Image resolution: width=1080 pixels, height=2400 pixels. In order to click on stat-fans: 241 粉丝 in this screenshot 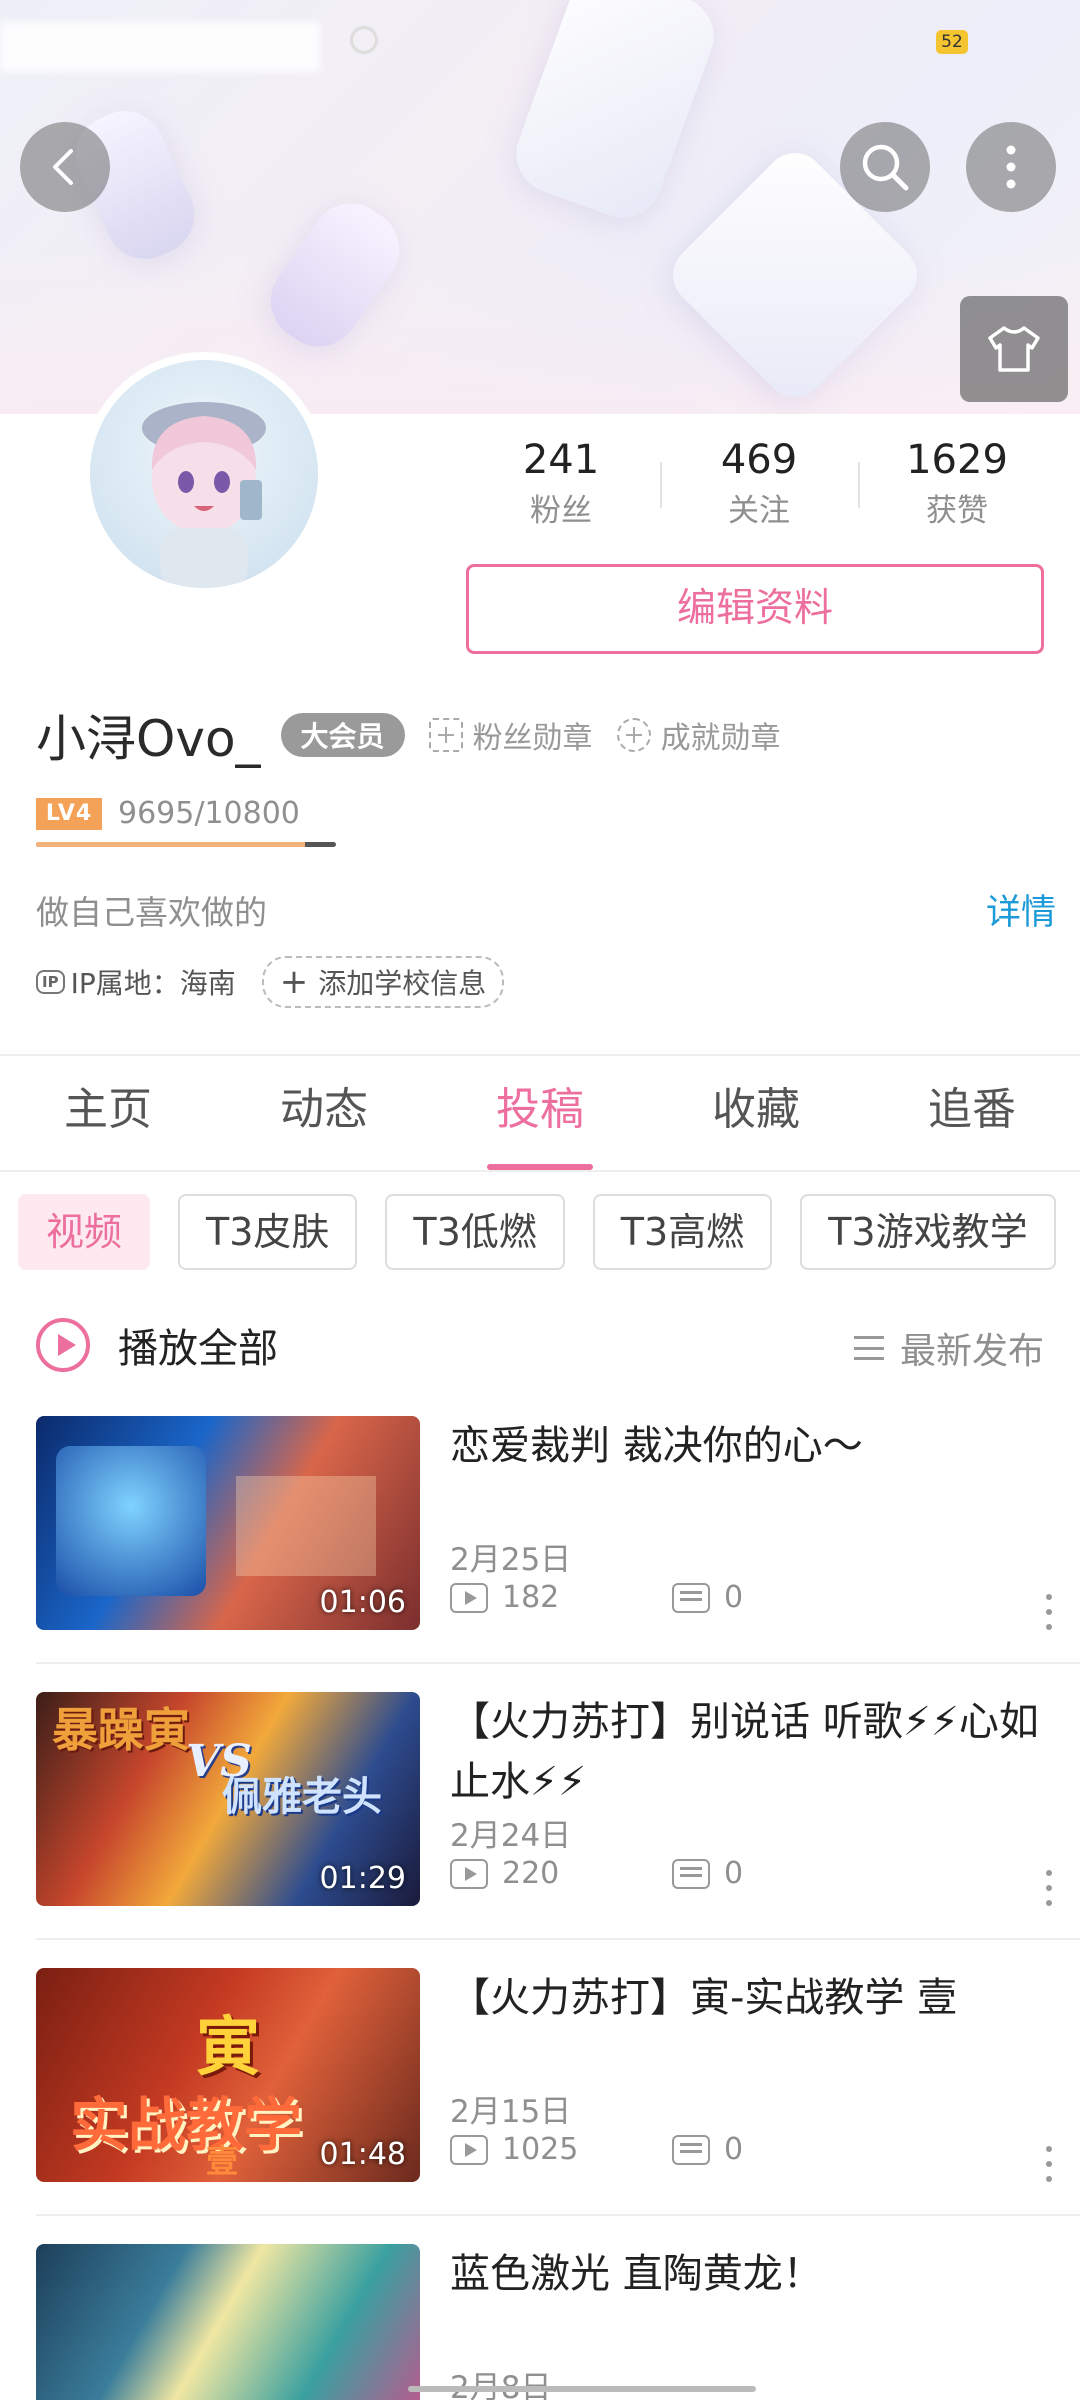, I will do `click(561, 487)`.